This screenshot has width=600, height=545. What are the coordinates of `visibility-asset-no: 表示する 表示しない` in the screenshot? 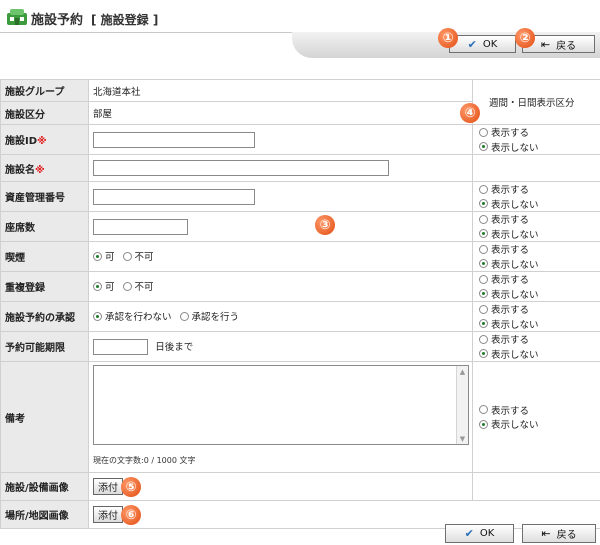 It's located at (536, 196).